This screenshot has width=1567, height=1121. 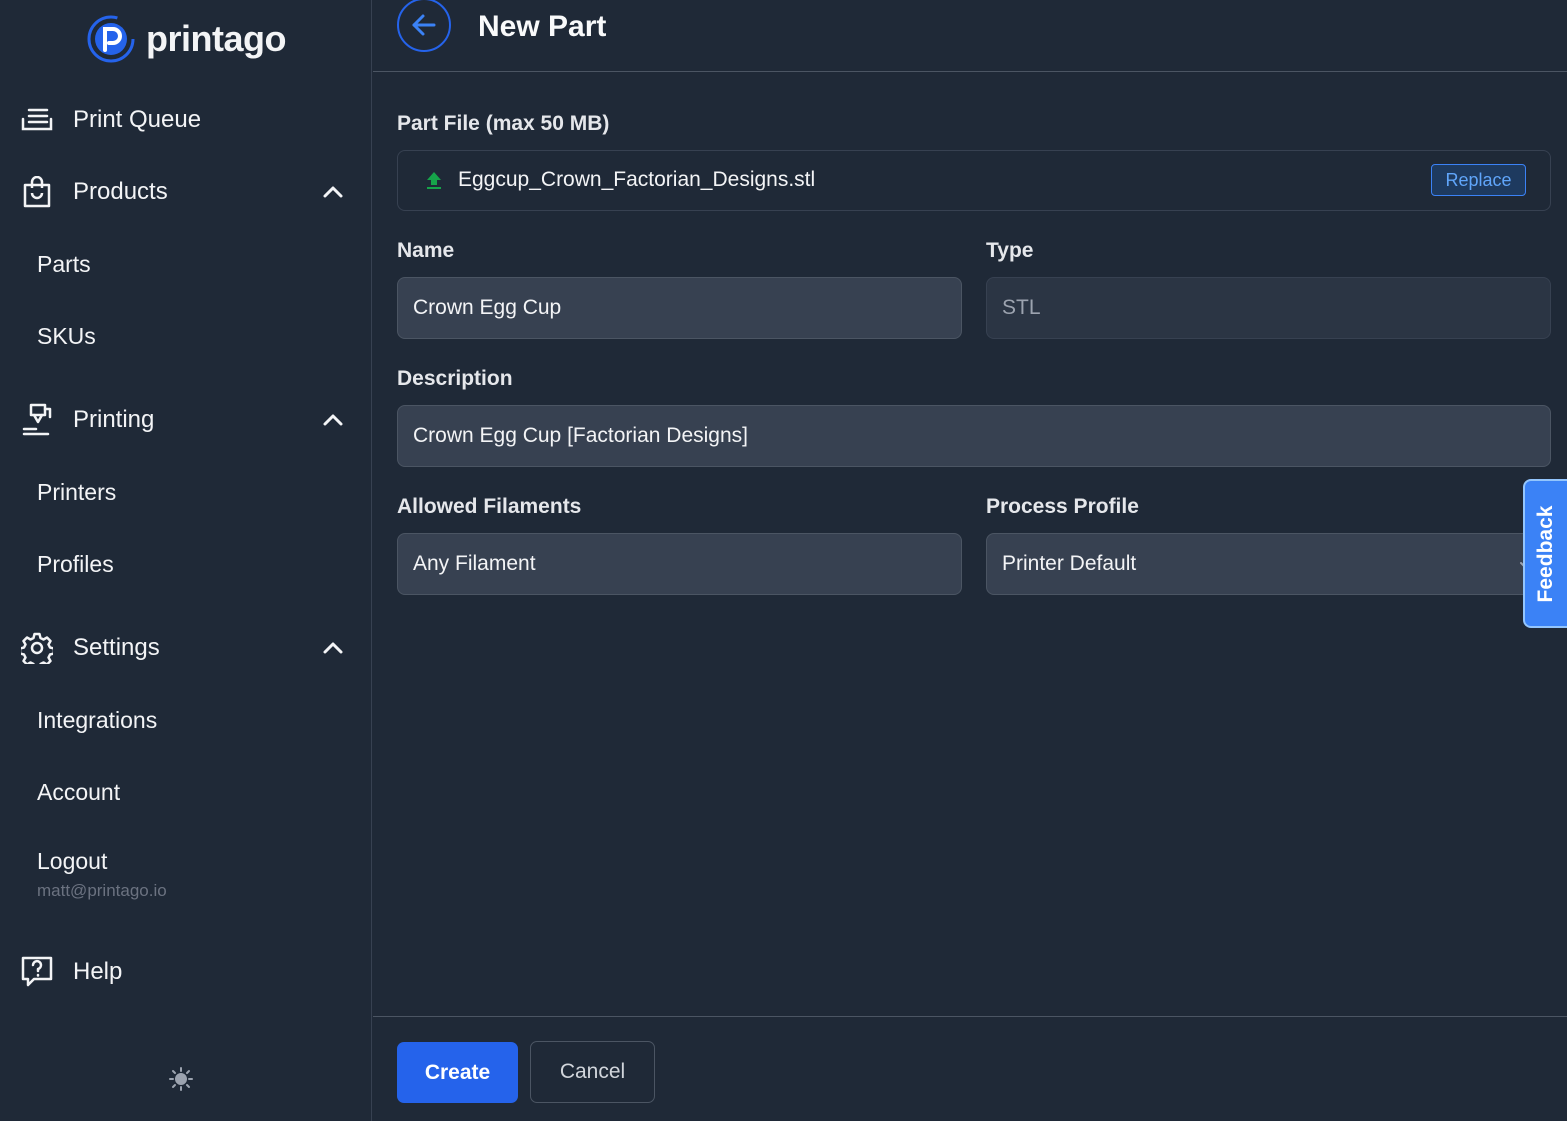 I want to click on form-footer: Create Cancel, so click(x=970, y=1068).